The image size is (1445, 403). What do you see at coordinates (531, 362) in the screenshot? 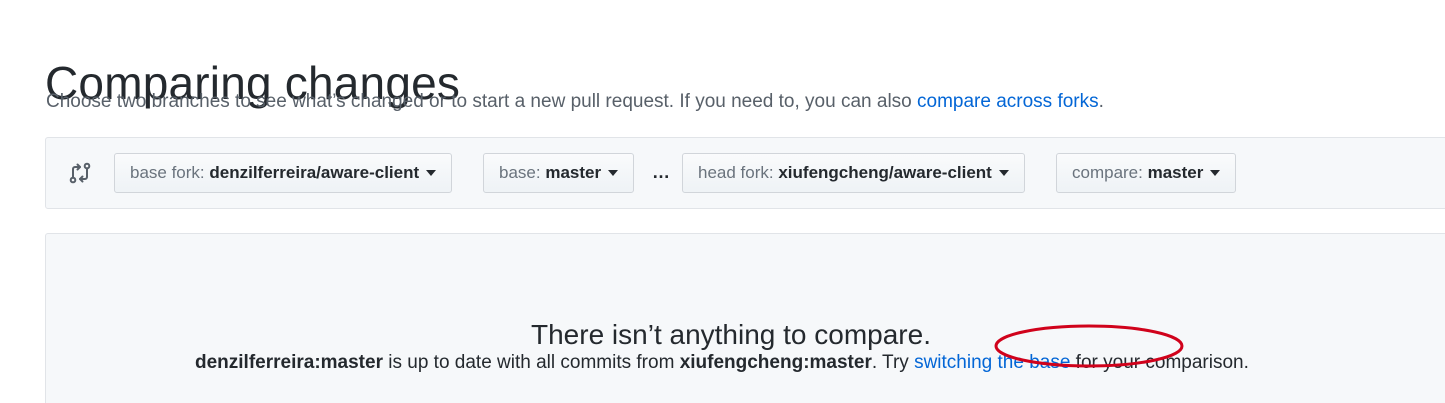
I see `message-middle: is up to date with all commits from` at bounding box center [531, 362].